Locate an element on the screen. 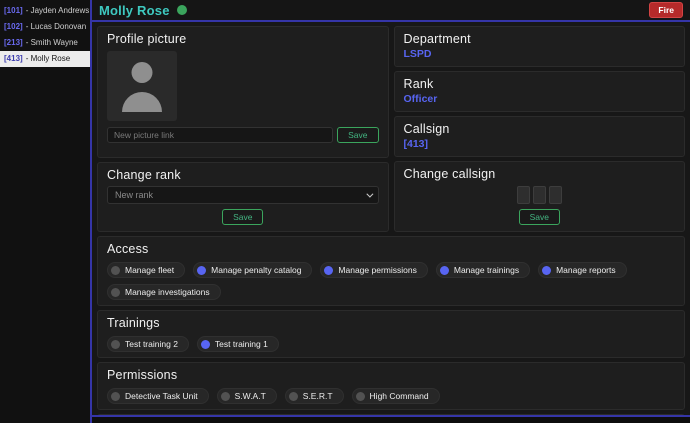  officer-name: - Molly Rose is located at coordinates (48, 58).